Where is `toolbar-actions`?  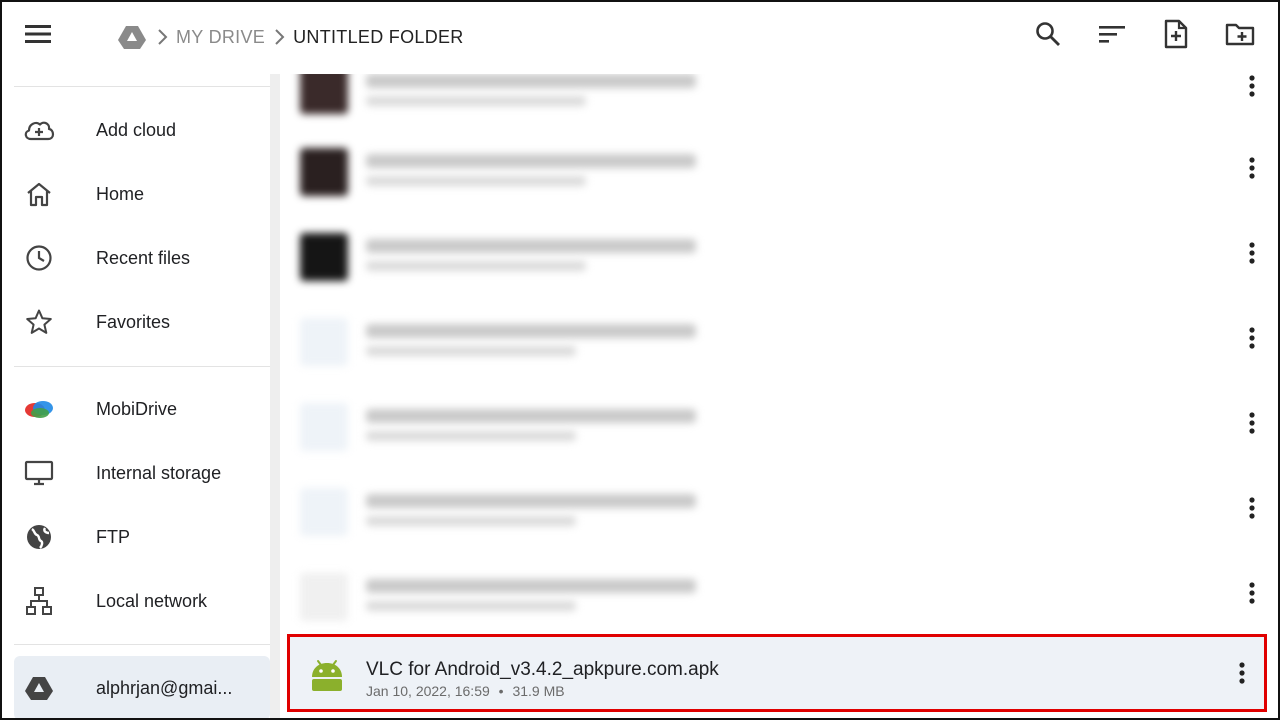
toolbar-actions is located at coordinates (1144, 34).